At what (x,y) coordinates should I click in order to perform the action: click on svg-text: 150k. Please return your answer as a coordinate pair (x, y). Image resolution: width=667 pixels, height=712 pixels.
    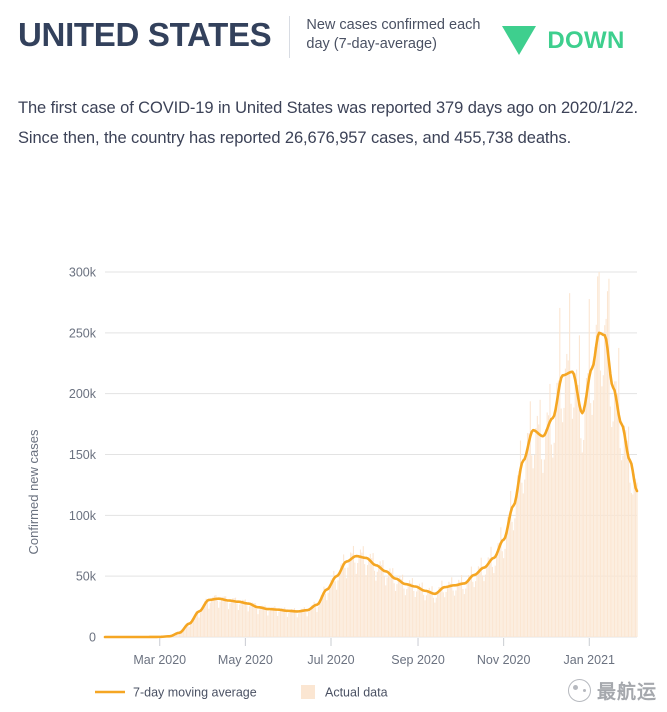
    Looking at the image, I should click on (83, 455).